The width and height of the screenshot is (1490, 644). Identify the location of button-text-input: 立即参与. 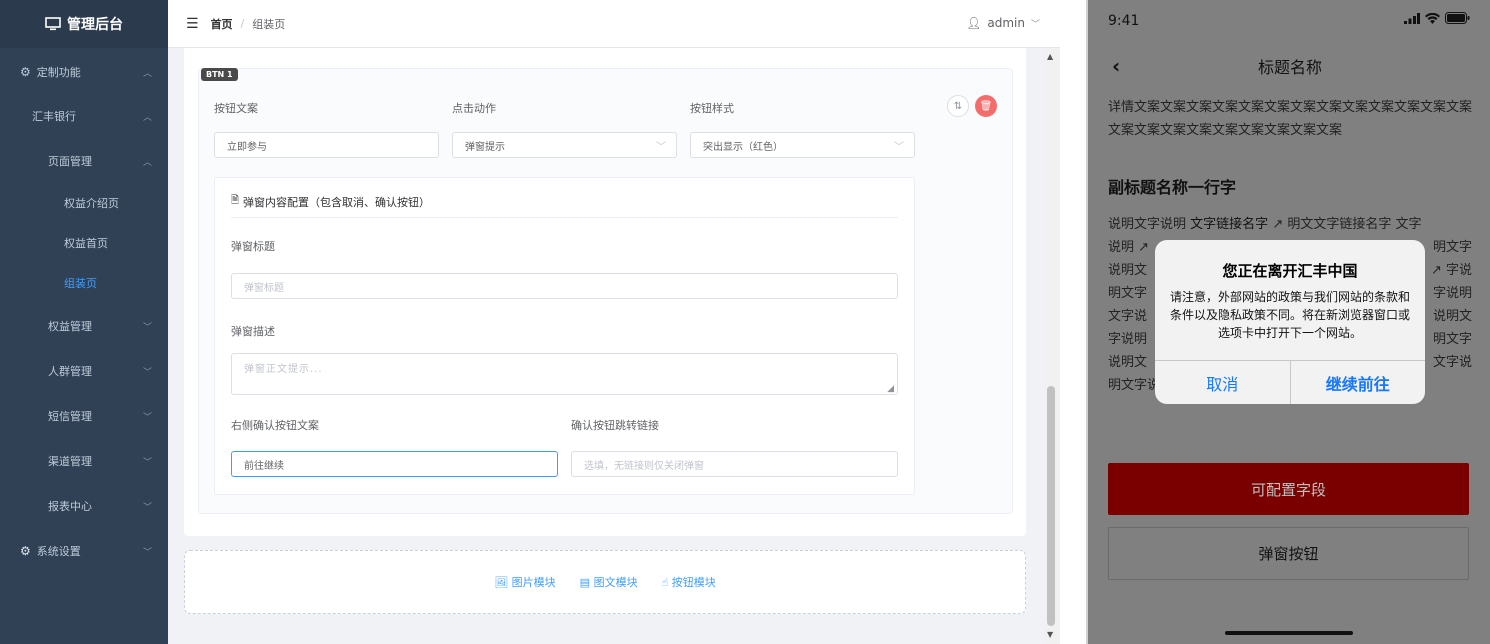
(326, 145).